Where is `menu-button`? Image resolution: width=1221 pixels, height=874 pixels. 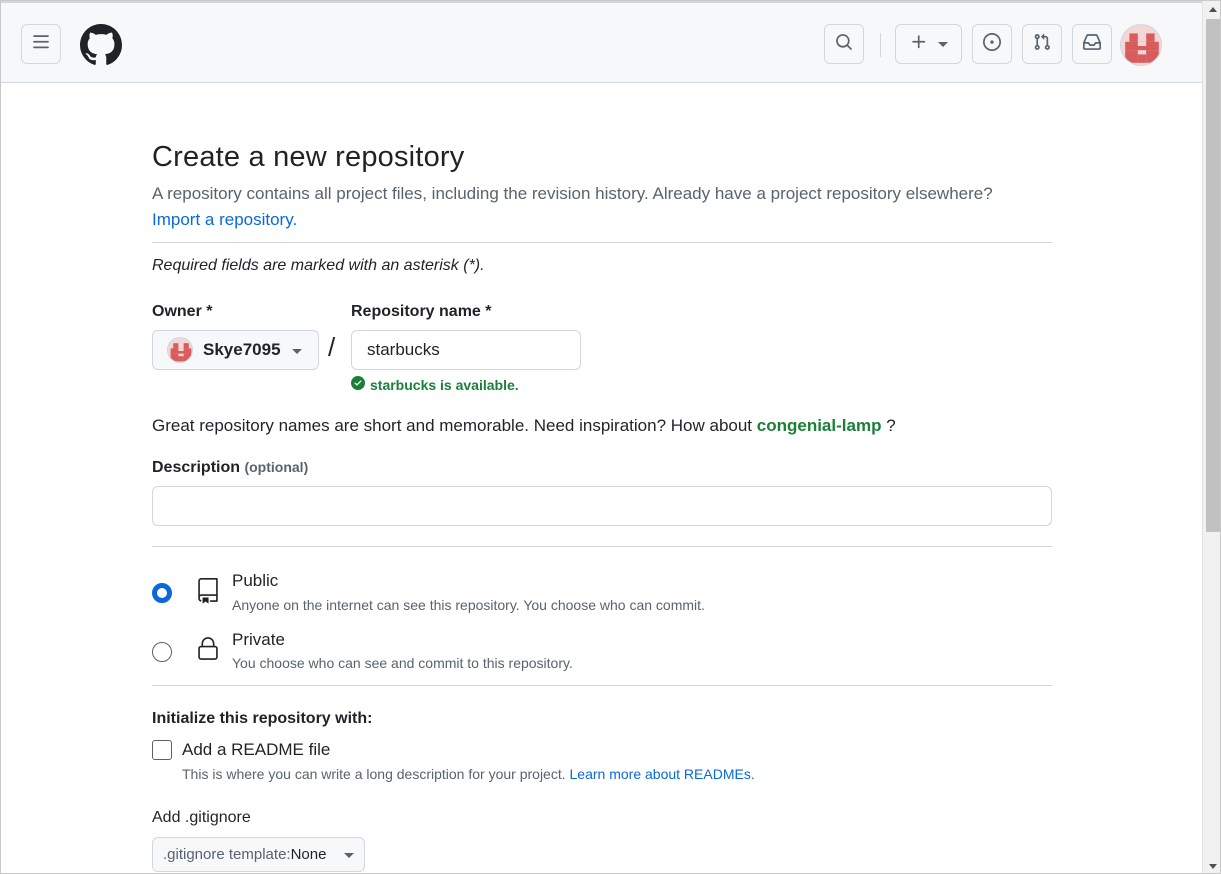 menu-button is located at coordinates (41, 44).